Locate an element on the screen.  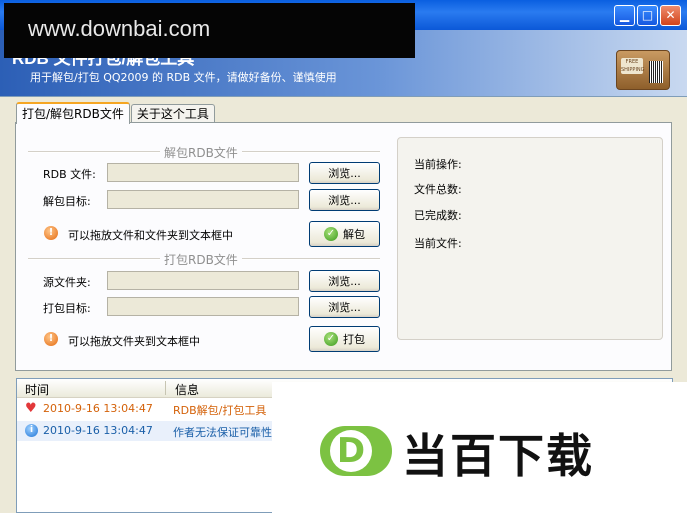
source-folder-label: 源文件夹: is located at coordinates (67, 282).